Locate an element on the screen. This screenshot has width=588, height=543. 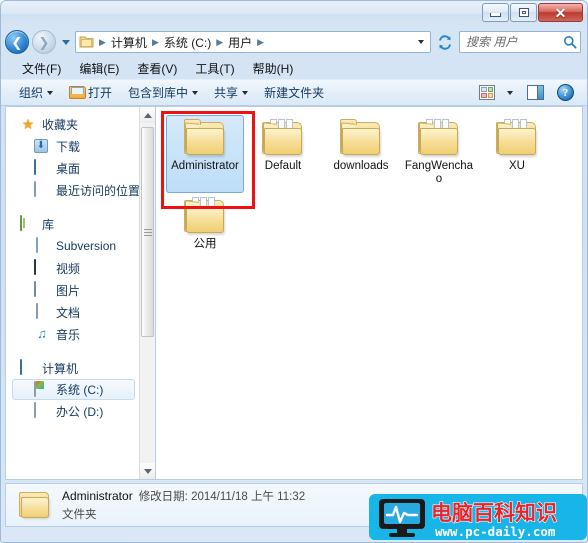
sidebar-group-libraries: 库 is located at coordinates (72, 224).